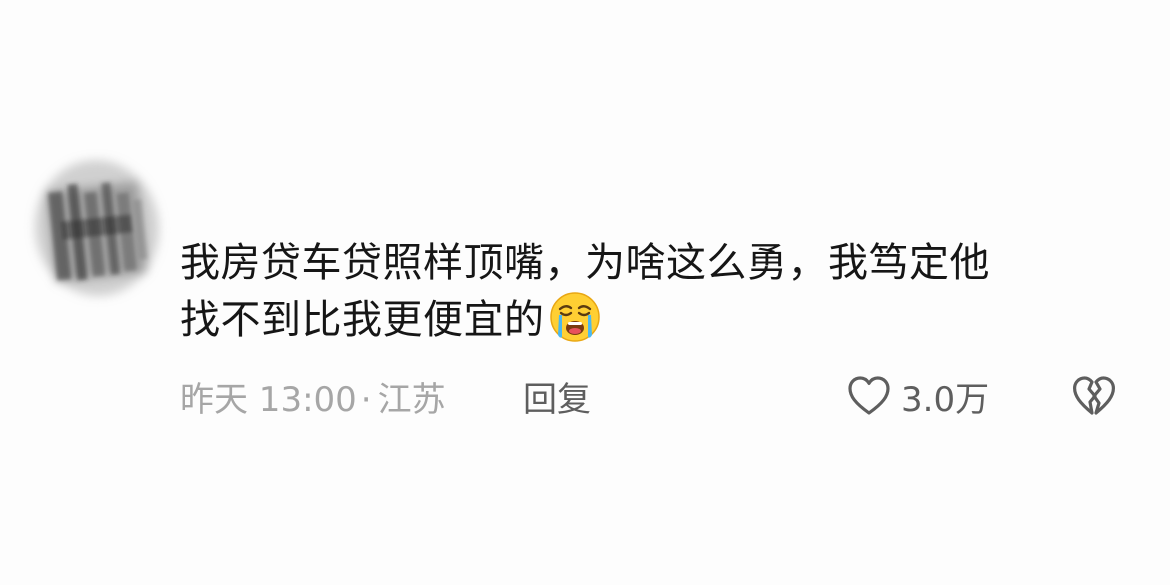 This screenshot has height=585, width=1170. I want to click on comment-text-line-1: 我房贷车贷照样顶嘴，为啥这么勇，我笃定他, so click(585, 263).